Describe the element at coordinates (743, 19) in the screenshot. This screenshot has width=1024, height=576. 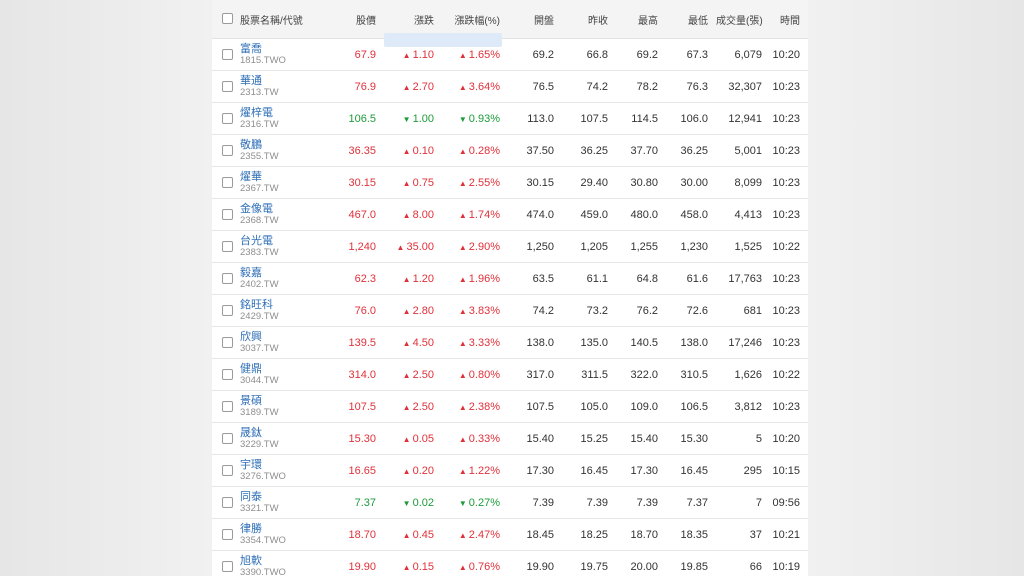
I see `header-volume: 成交量(張)` at that location.